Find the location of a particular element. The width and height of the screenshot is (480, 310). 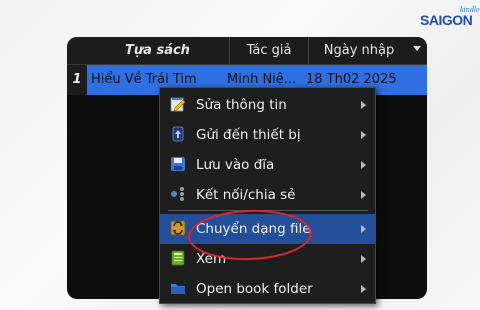

table-header: Tựa sách Tác giả Ngày nhập is located at coordinates (247, 51).